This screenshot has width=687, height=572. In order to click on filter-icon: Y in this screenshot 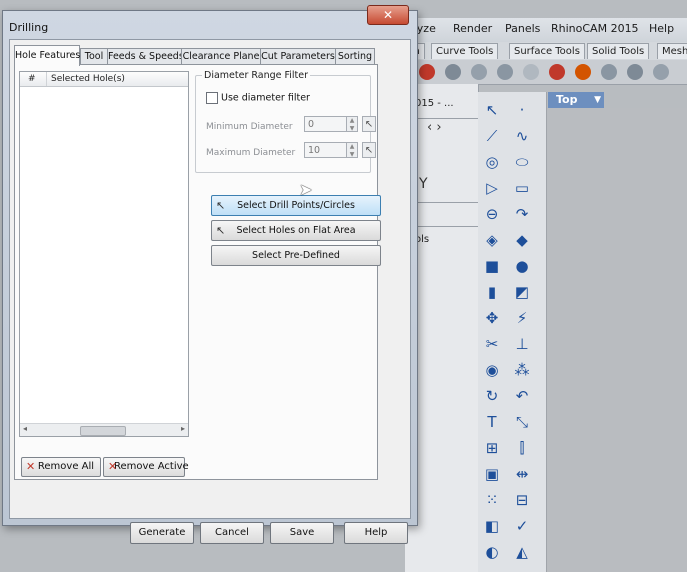, I will do `click(423, 184)`.